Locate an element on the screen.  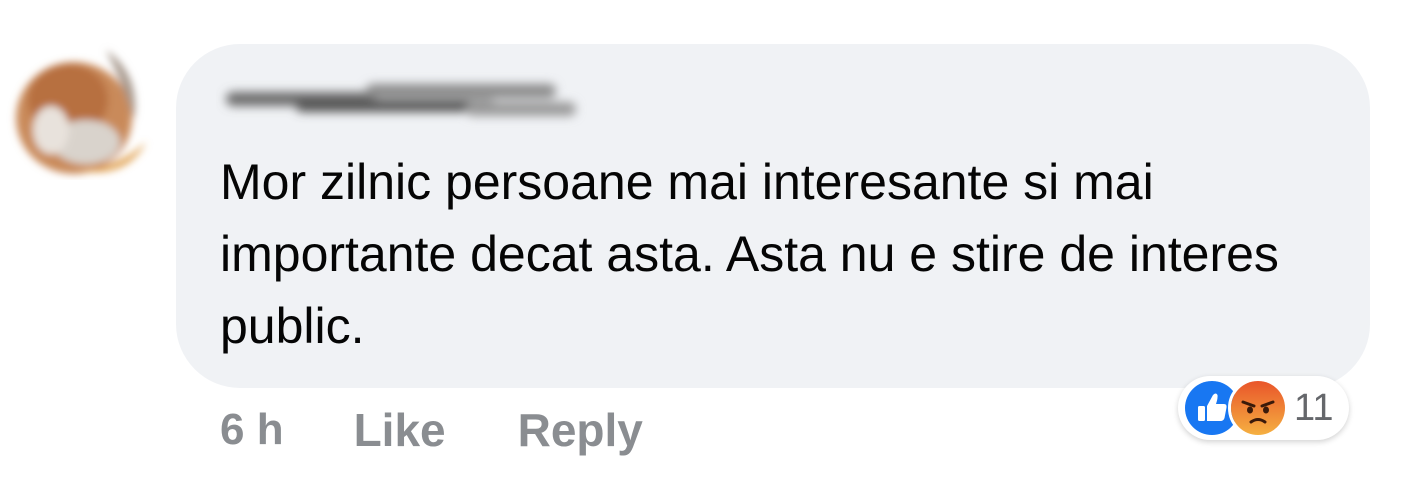
angry-icon is located at coordinates (1258, 408).